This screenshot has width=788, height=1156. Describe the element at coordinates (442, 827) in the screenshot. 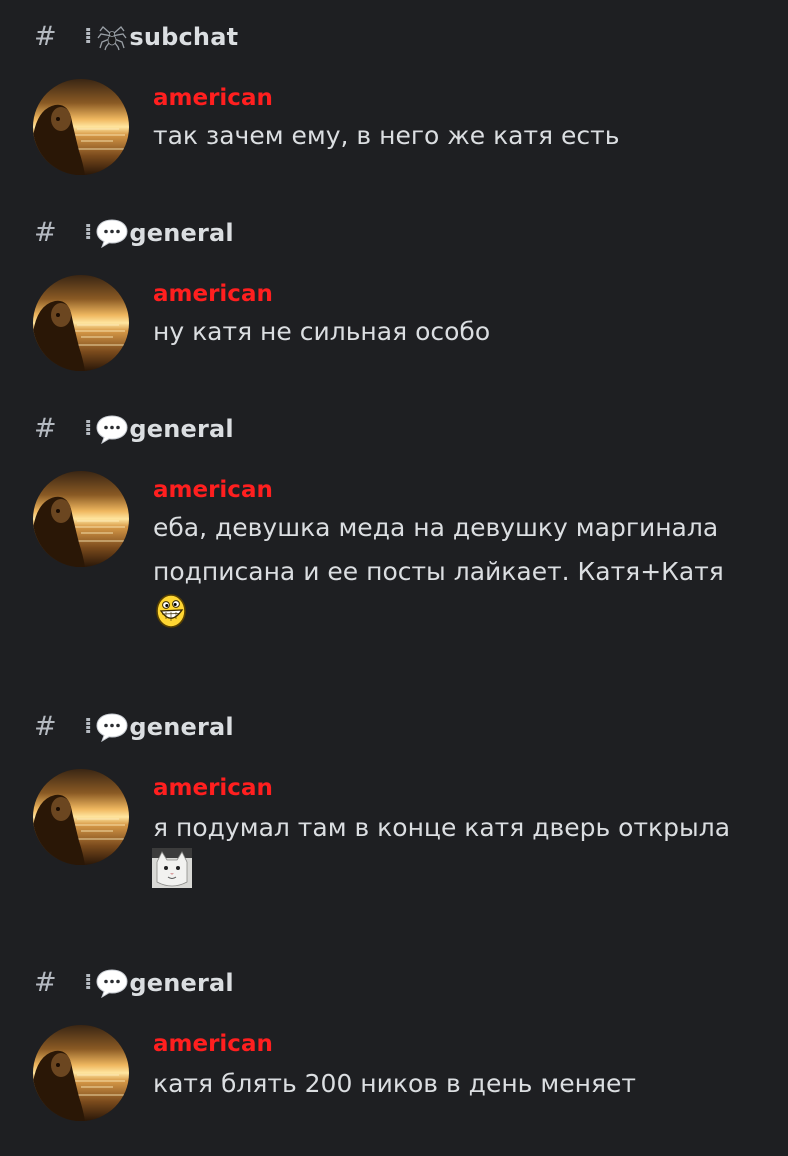

I see `message-line: я подумал там в конце катя дверь открыла` at that location.